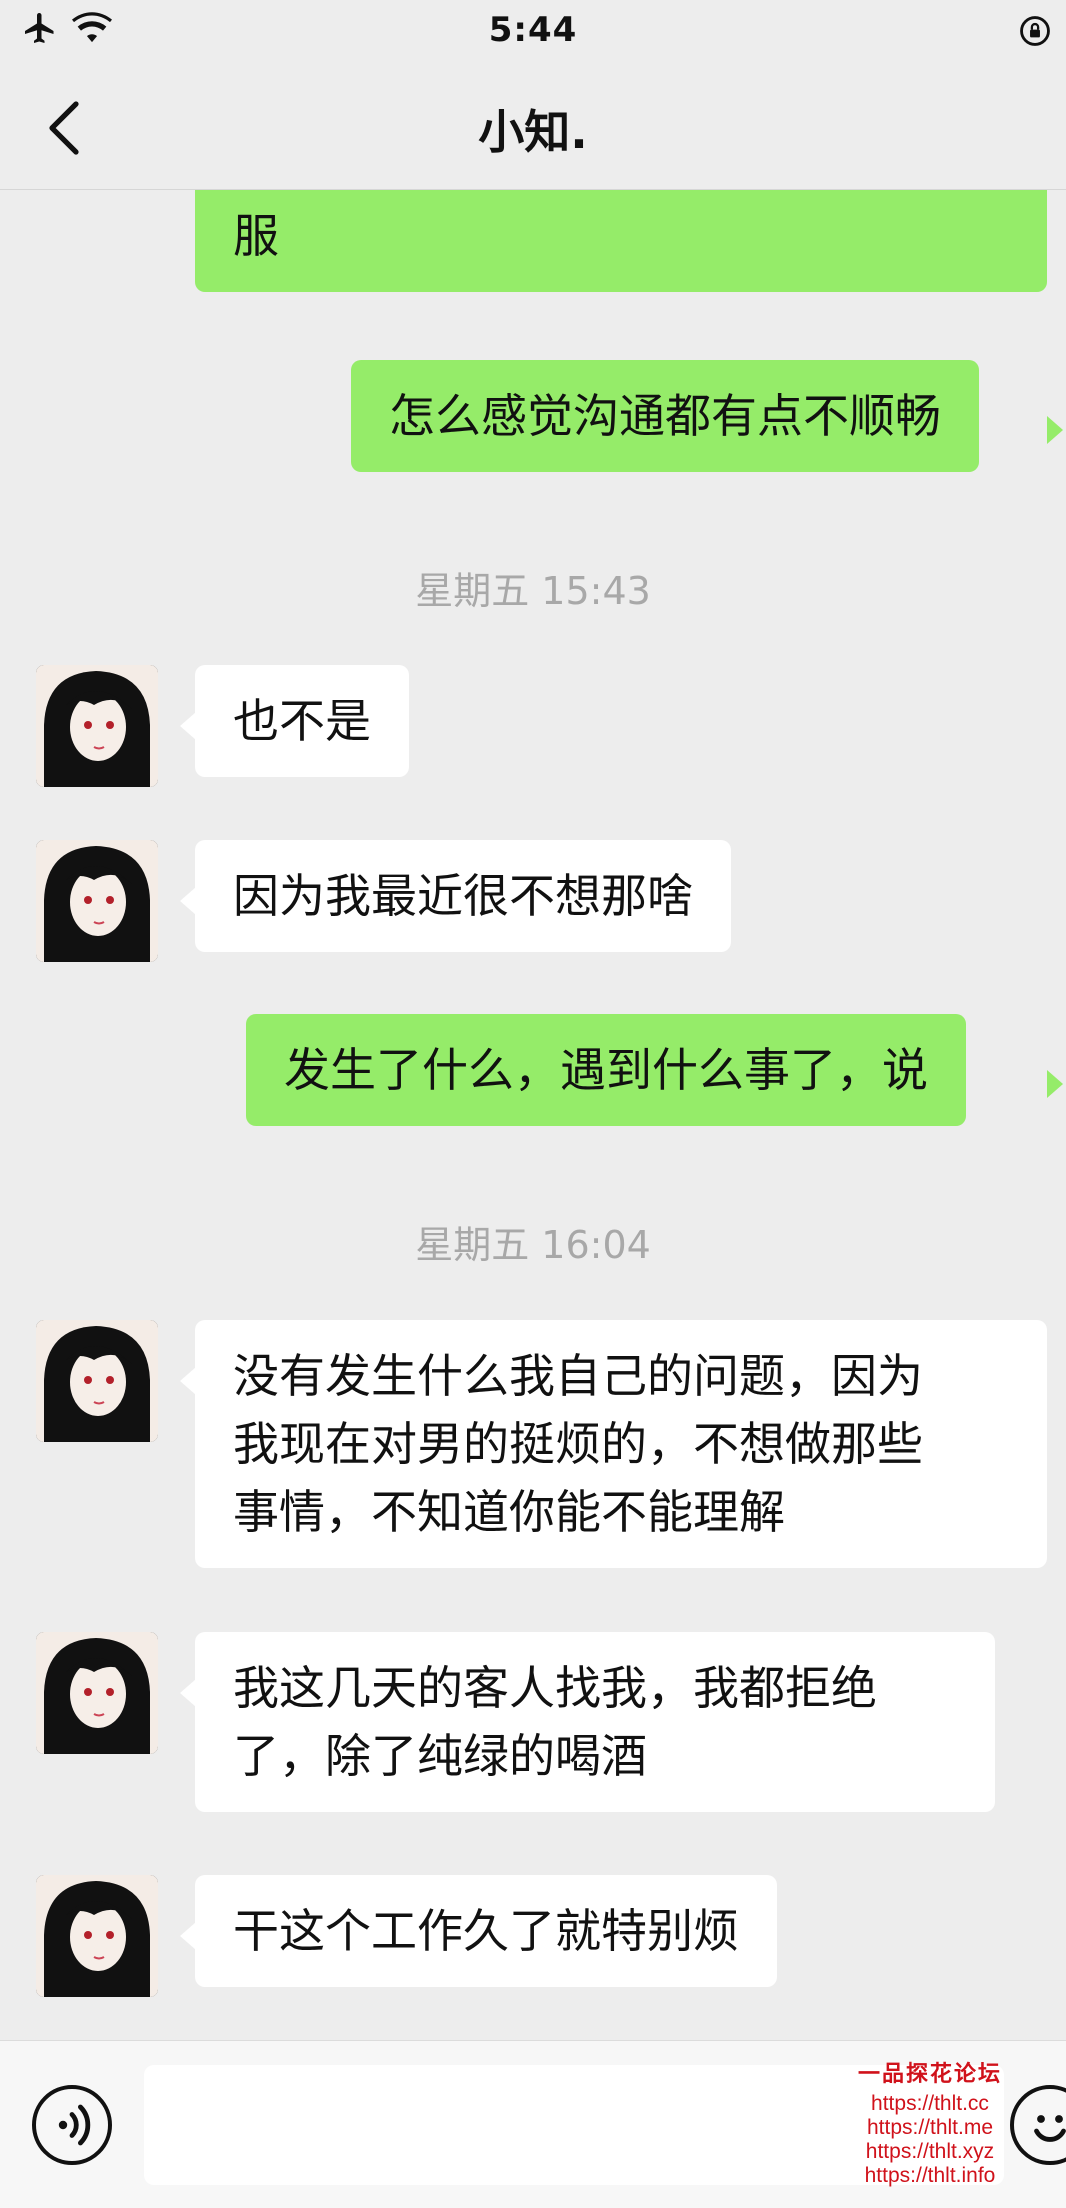 Image resolution: width=1066 pixels, height=2208 pixels. What do you see at coordinates (929, 2074) in the screenshot?
I see `watermark-title: 一品探花论坛` at bounding box center [929, 2074].